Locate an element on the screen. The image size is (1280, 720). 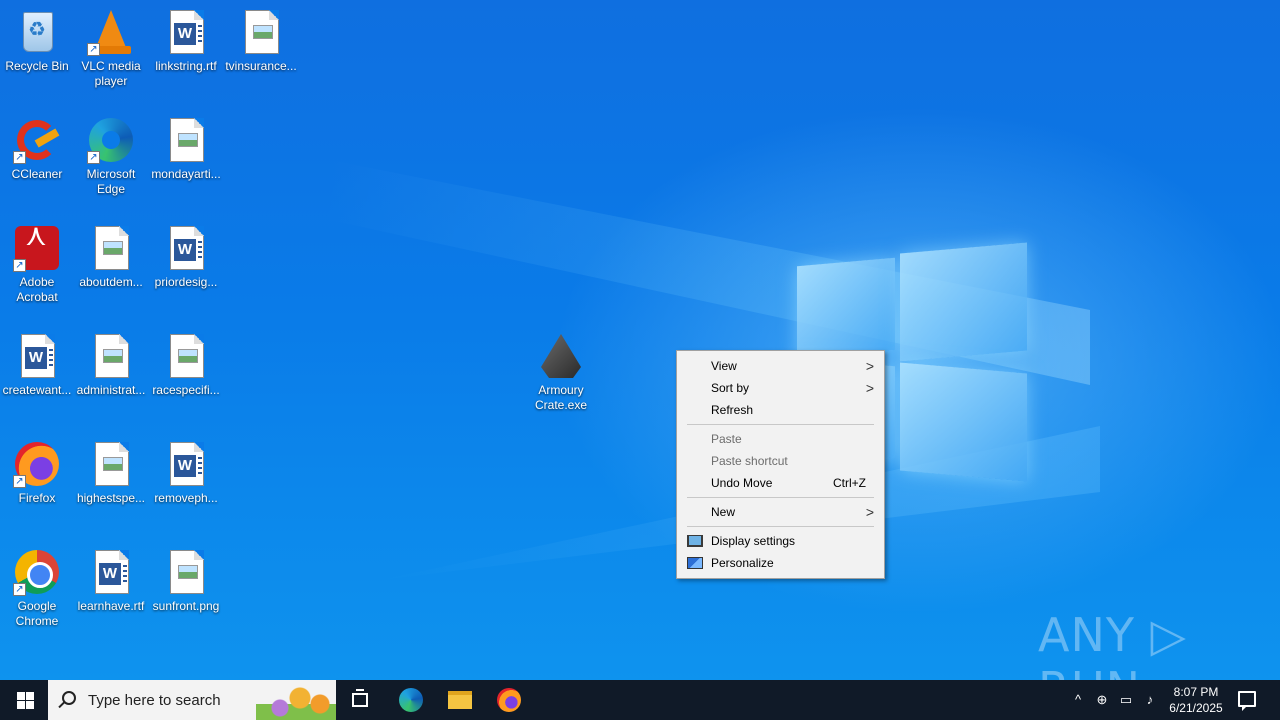
desktop-icon-ccleaner: ↗ CCleaner is located at coordinates (37, 149).